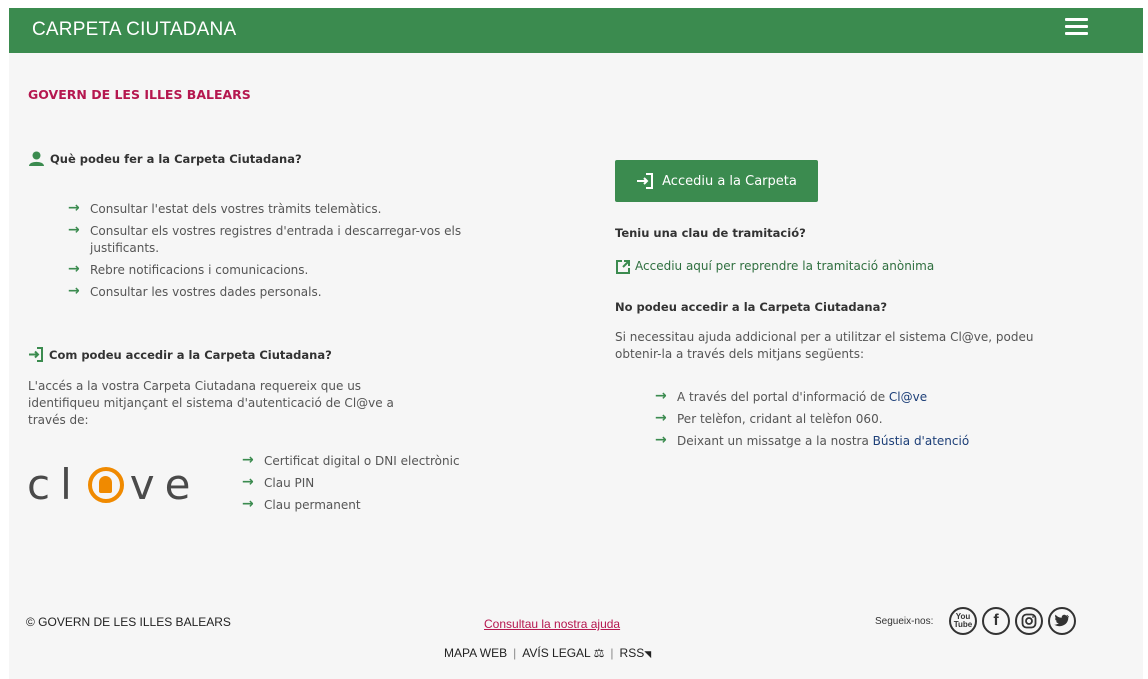 This screenshot has width=1148, height=679. I want to click on user-icon, so click(36, 158).